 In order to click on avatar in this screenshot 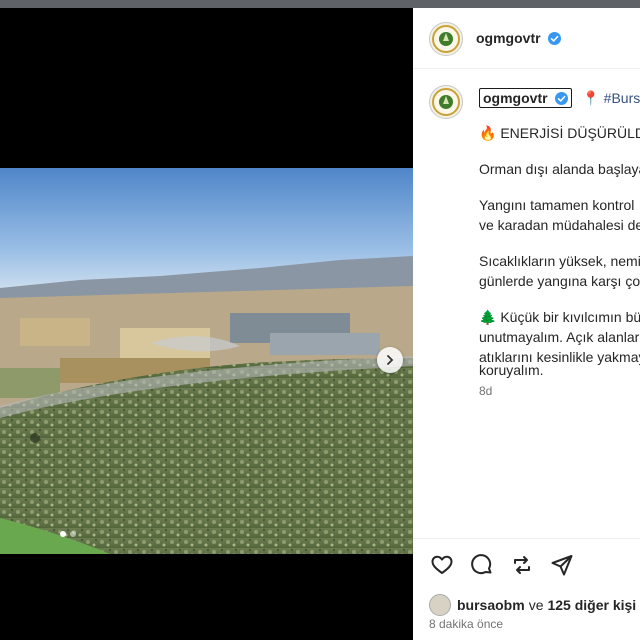, I will do `click(446, 39)`.